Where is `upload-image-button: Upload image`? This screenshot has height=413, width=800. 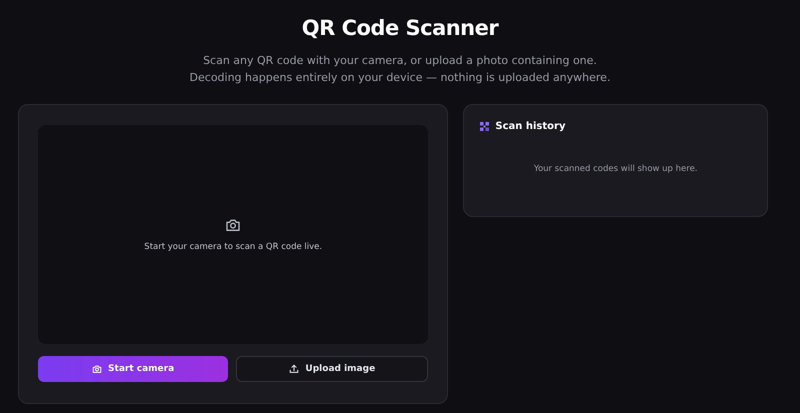 upload-image-button: Upload image is located at coordinates (332, 369).